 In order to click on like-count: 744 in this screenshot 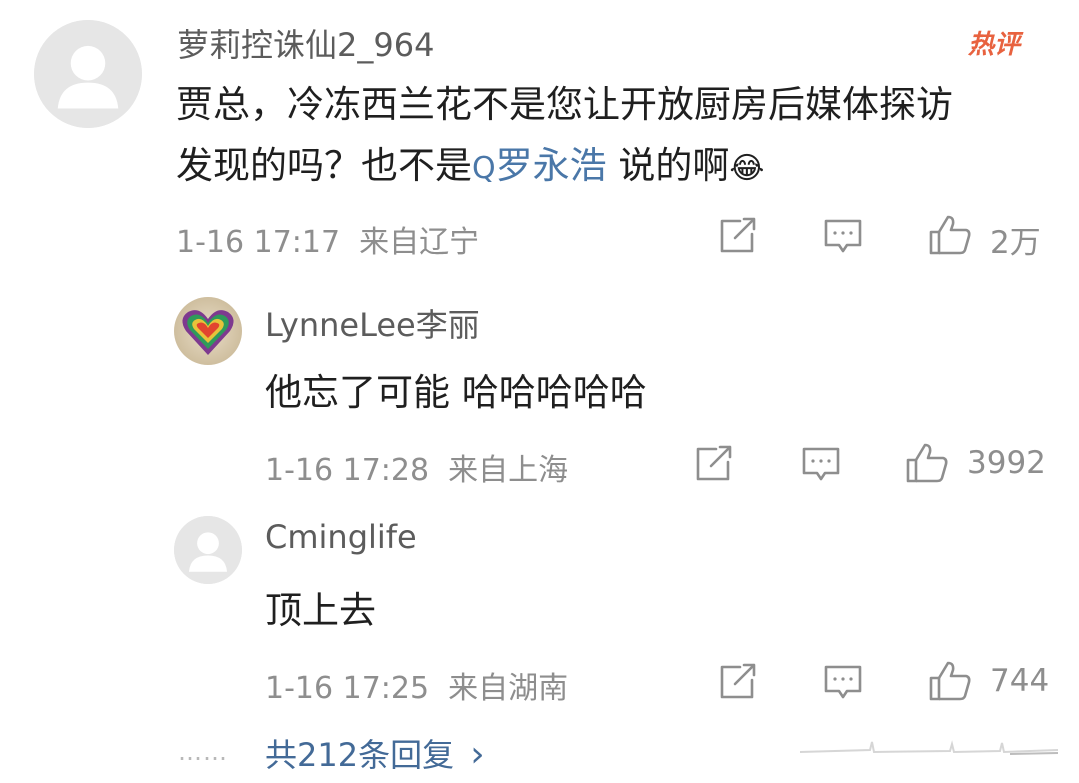, I will do `click(1020, 681)`.